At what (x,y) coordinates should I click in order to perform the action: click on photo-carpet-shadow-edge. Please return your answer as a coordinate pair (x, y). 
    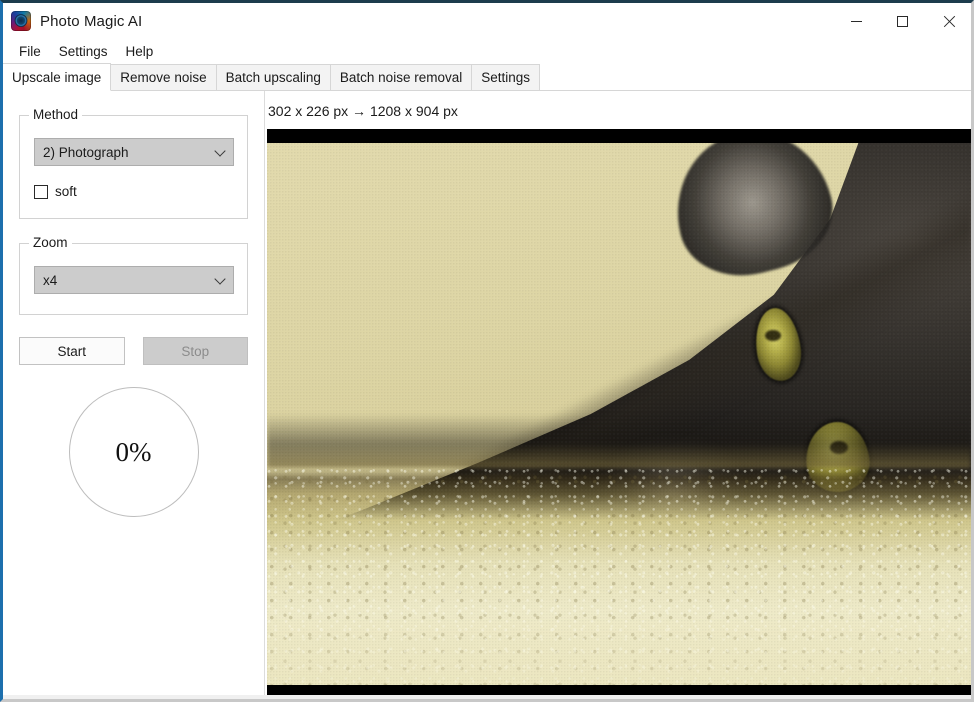
    Looking at the image, I should click on (619, 441).